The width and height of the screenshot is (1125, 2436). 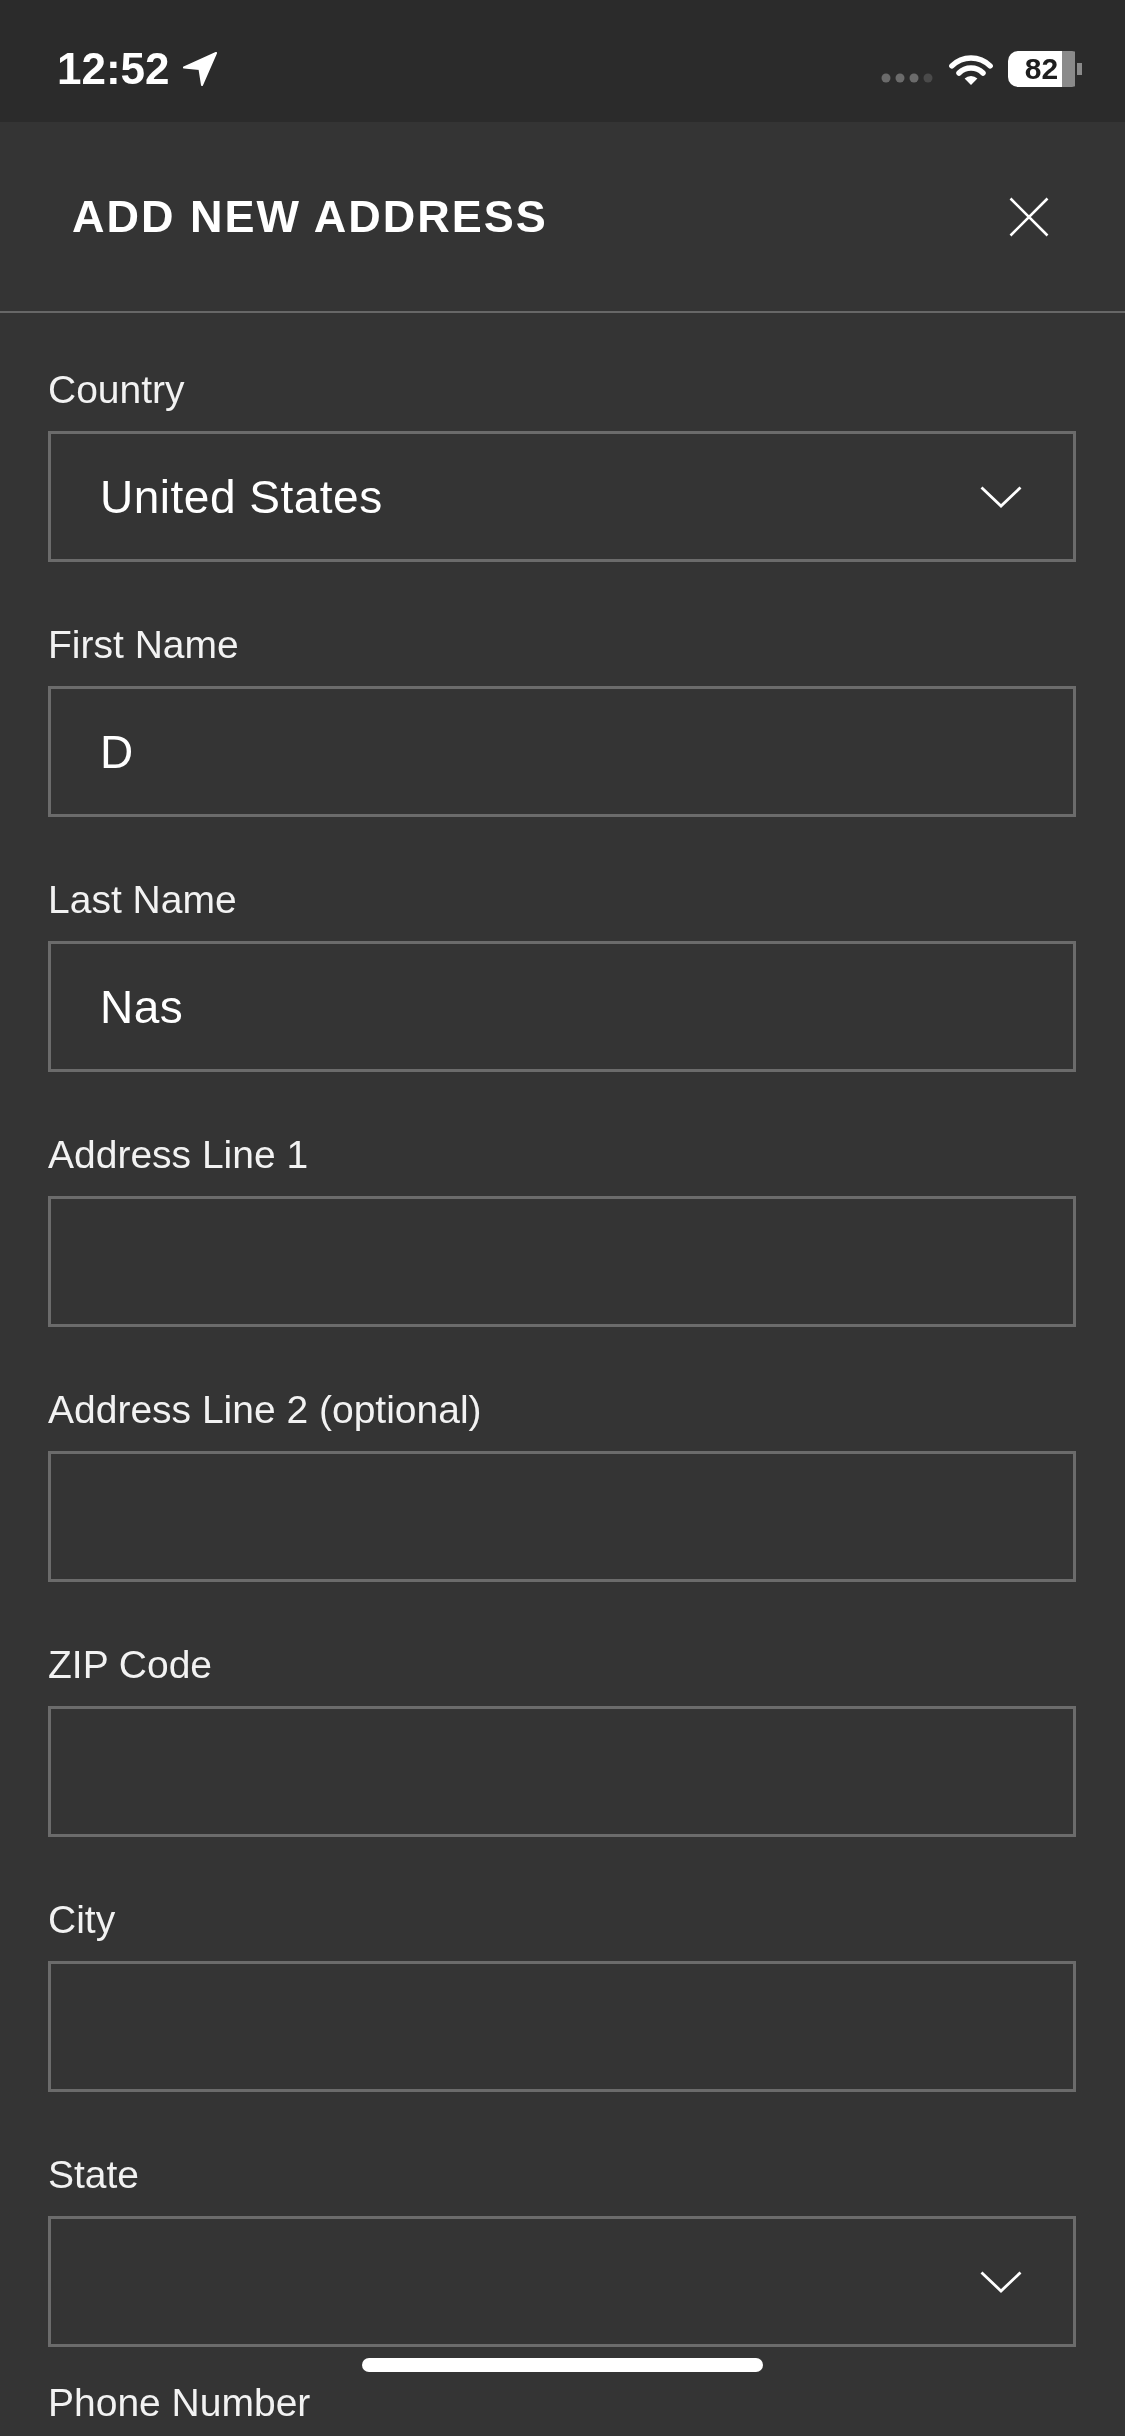 I want to click on field-label: ZIP Code, so click(x=131, y=1665).